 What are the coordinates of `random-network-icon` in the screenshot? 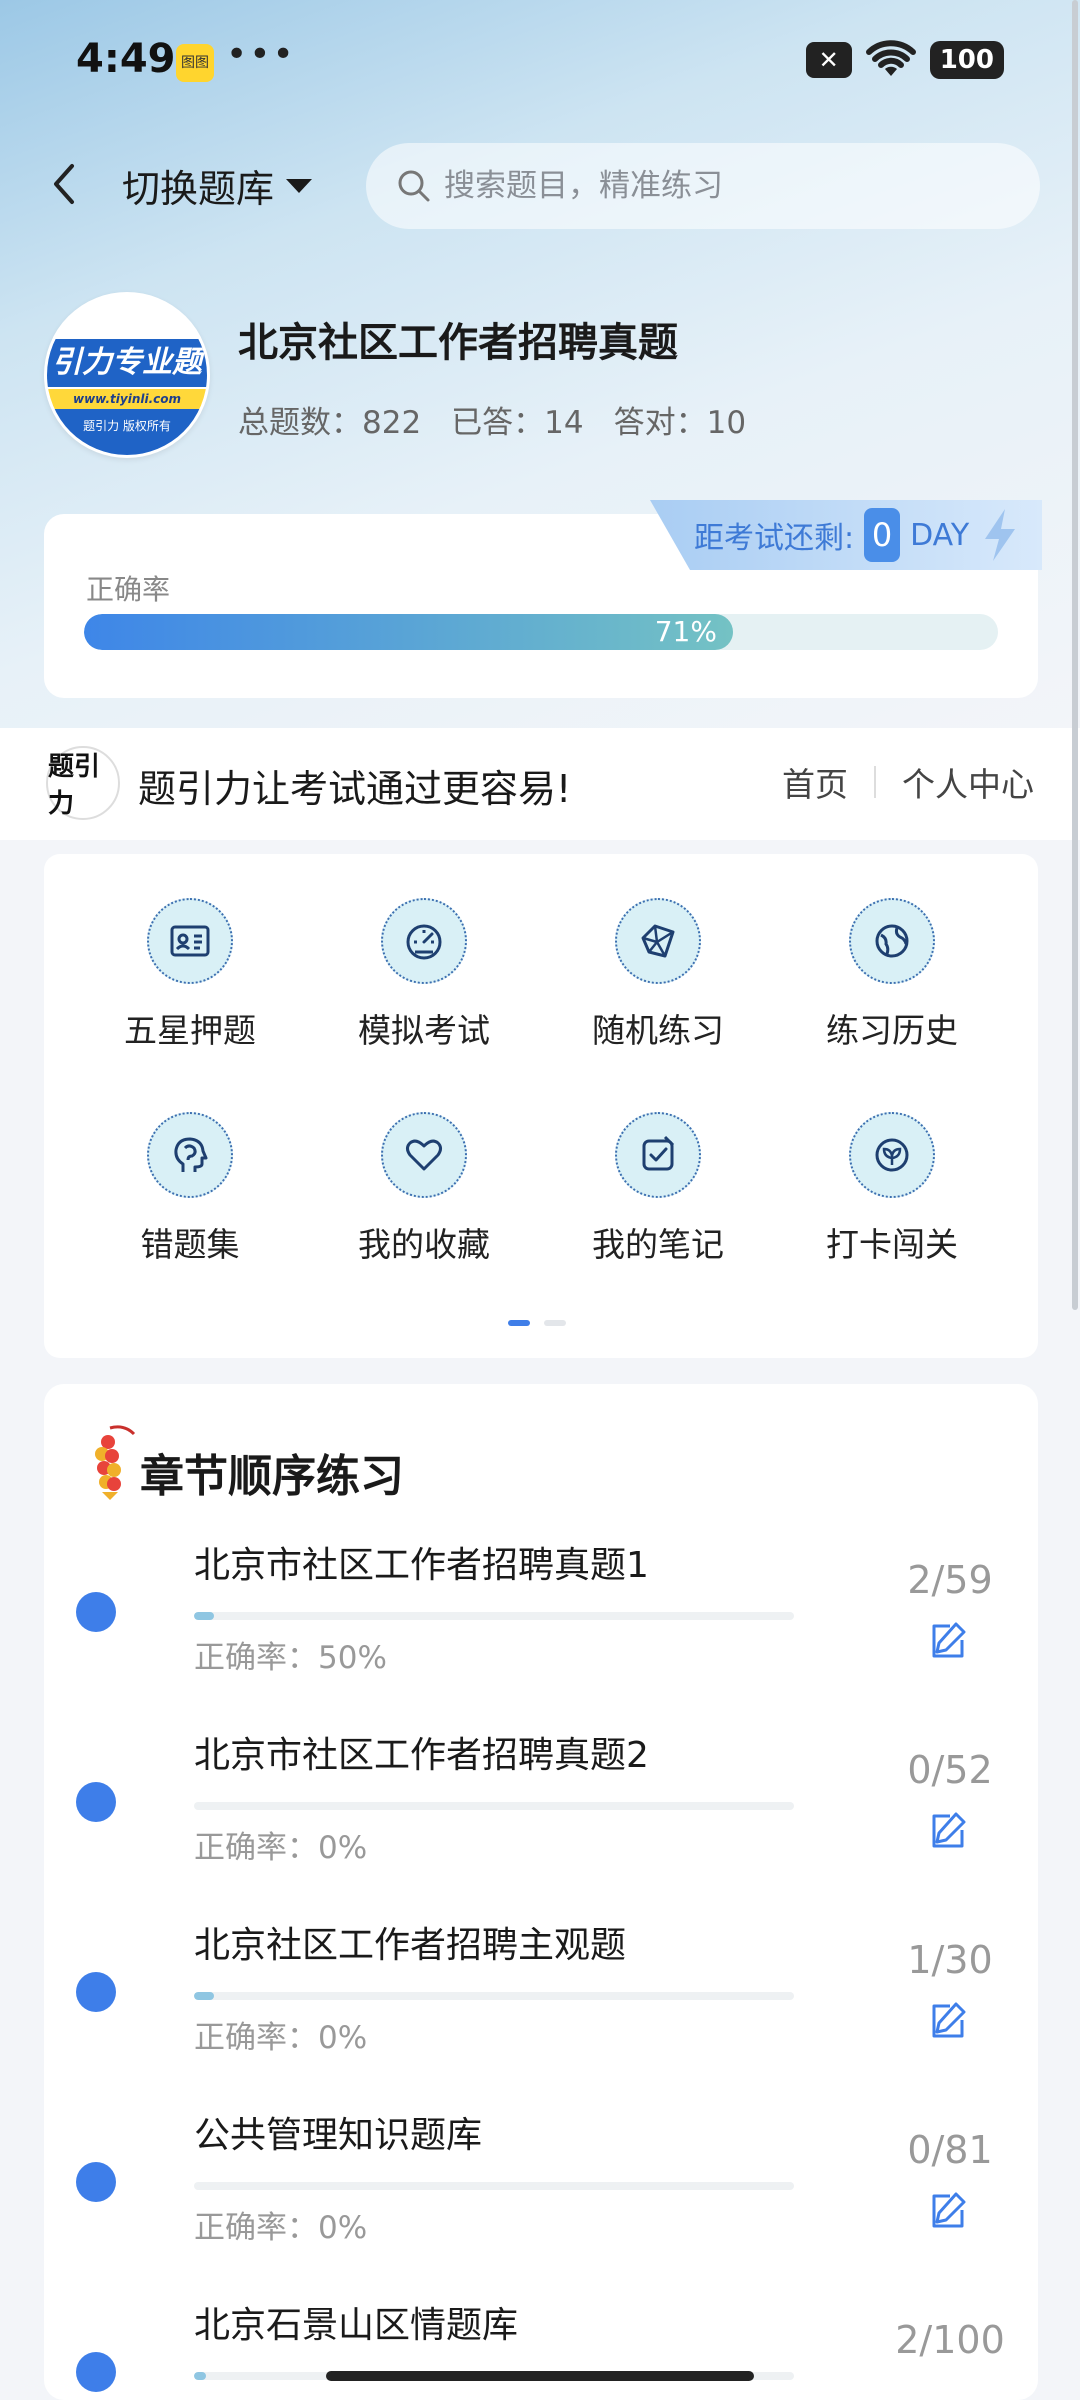 It's located at (658, 941).